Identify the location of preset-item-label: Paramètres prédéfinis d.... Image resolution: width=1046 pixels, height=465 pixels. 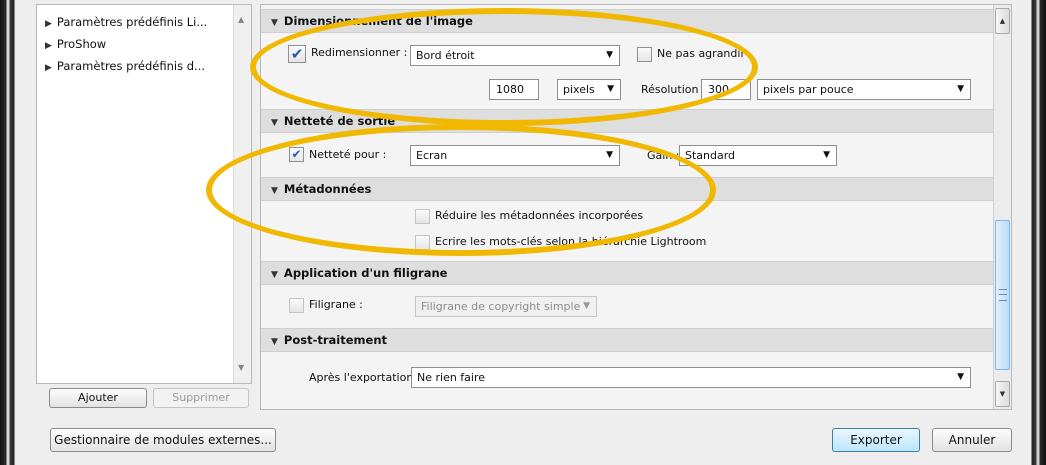
(131, 66).